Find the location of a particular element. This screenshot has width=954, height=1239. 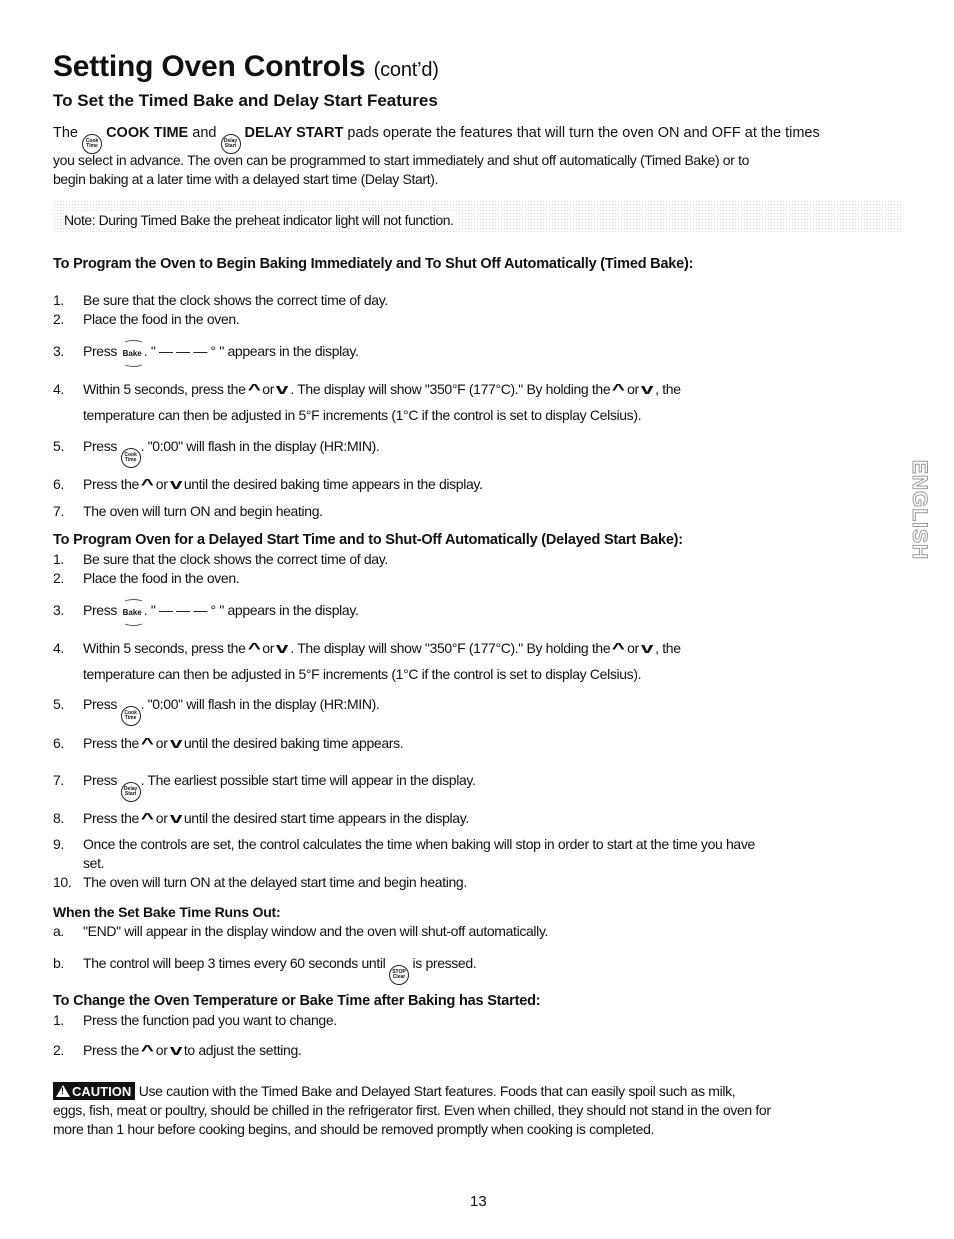

step-number: 9. is located at coordinates (58, 844).